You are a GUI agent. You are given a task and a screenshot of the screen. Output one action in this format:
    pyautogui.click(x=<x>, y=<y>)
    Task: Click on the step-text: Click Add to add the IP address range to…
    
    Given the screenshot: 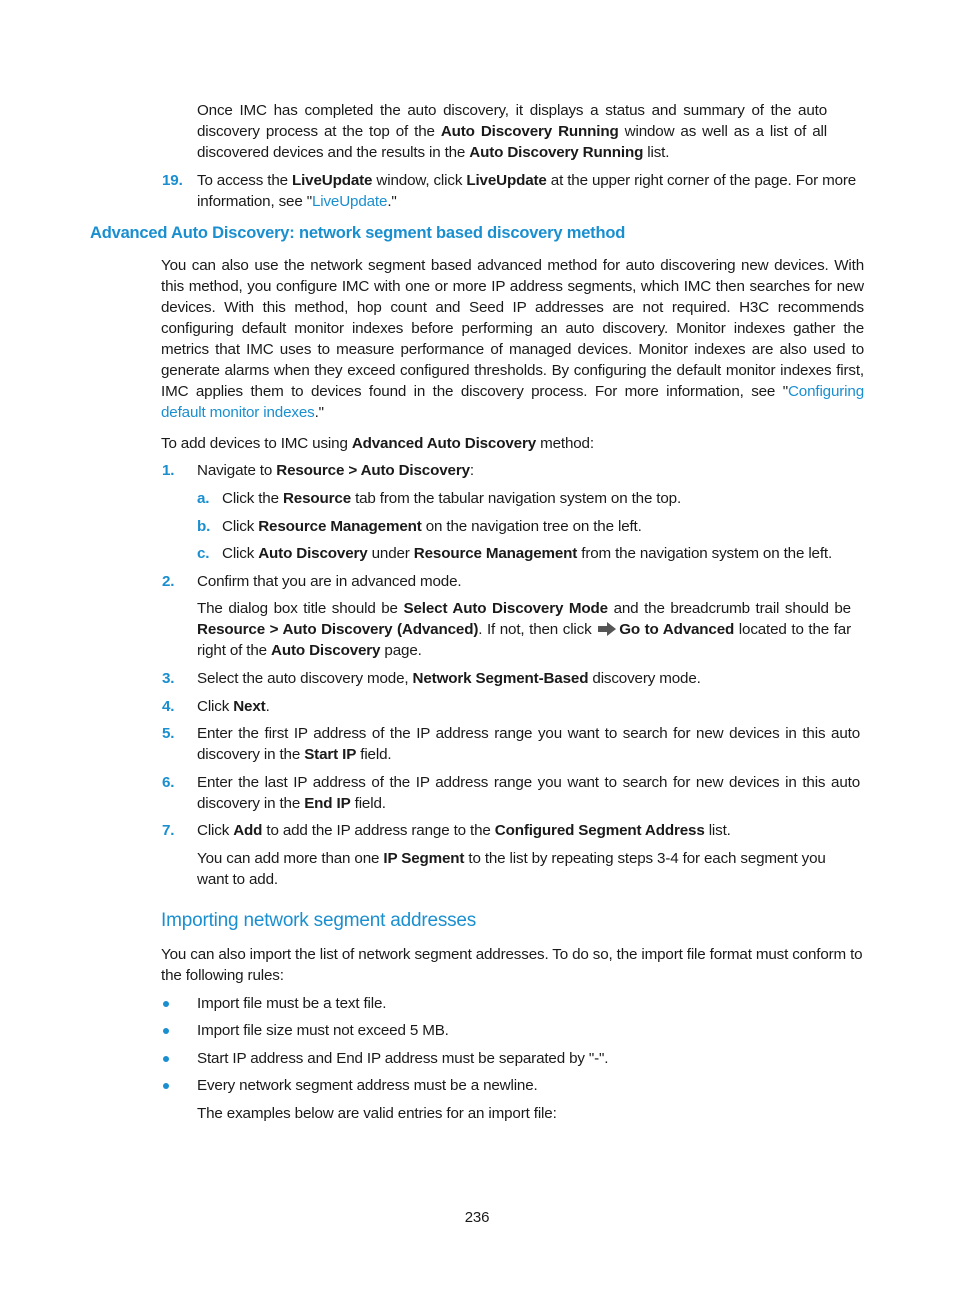 What is the action you would take?
    pyautogui.click(x=464, y=830)
    